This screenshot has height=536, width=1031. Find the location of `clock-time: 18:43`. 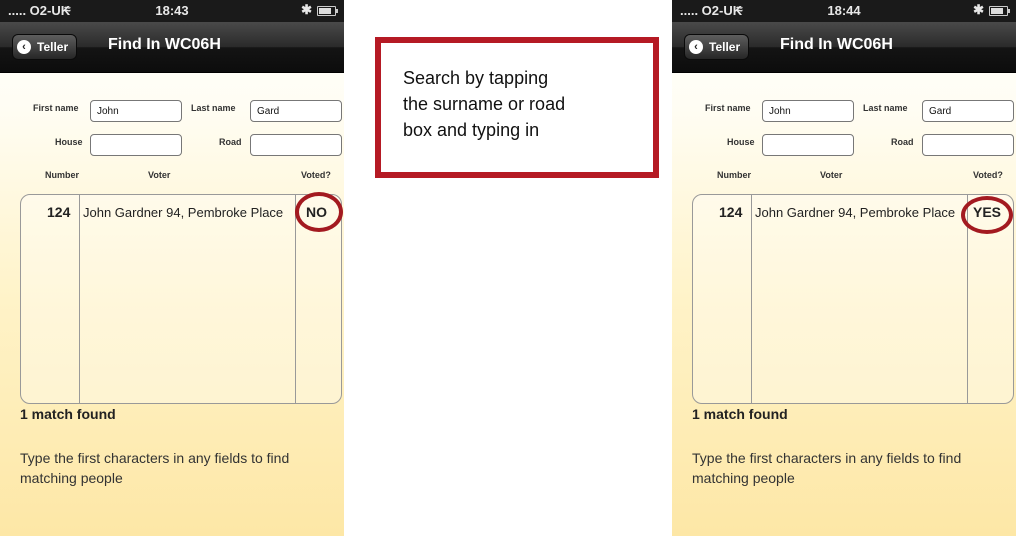

clock-time: 18:43 is located at coordinates (172, 10).